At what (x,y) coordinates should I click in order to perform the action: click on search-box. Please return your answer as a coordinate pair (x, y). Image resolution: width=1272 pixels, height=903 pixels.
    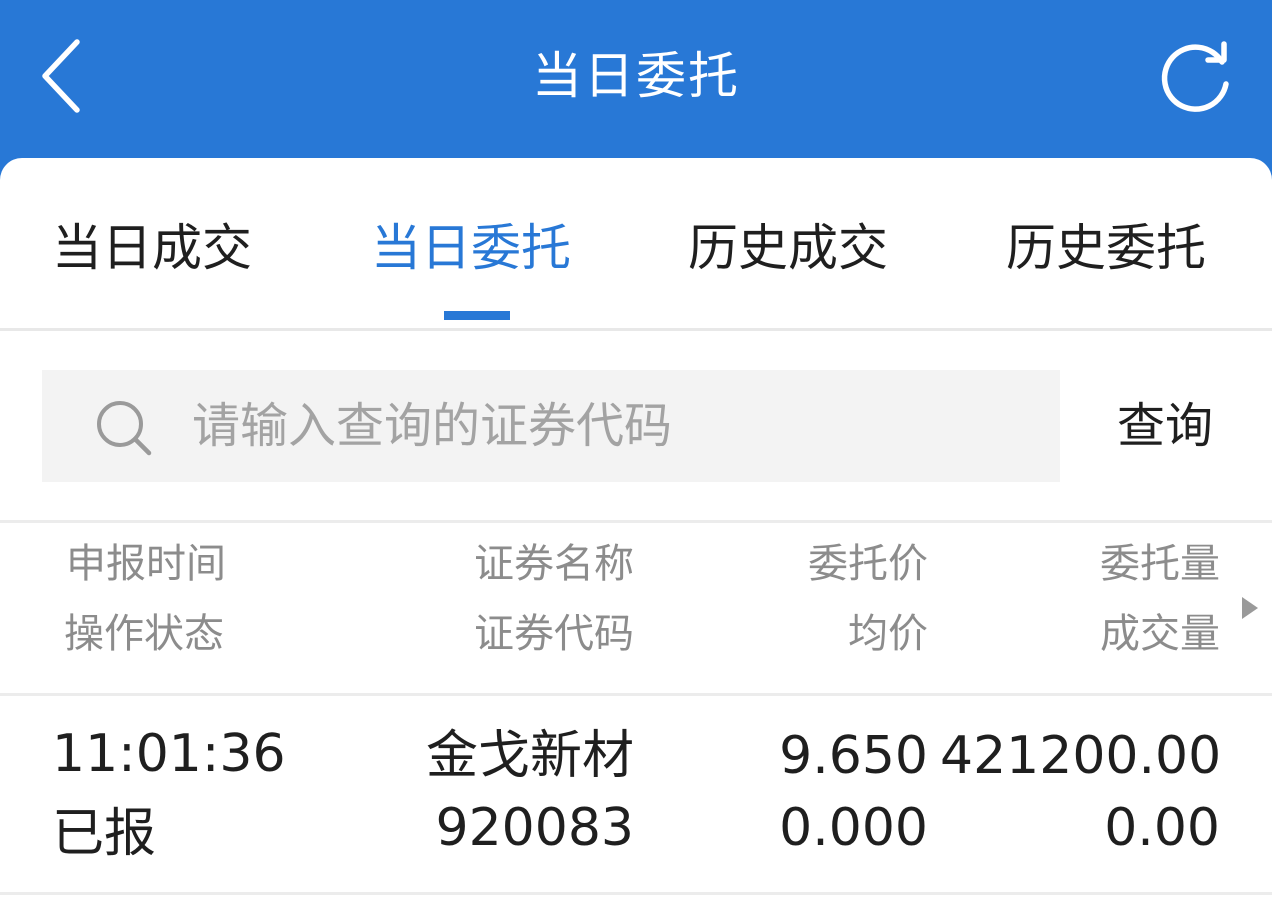
    Looking at the image, I should click on (551, 426).